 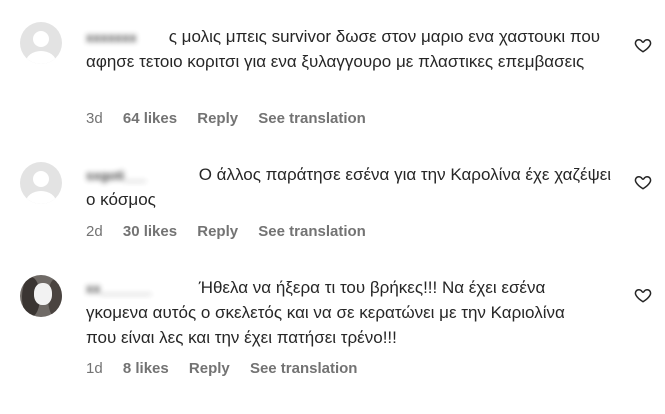 What do you see at coordinates (151, 409) in the screenshot?
I see `next-comment-username` at bounding box center [151, 409].